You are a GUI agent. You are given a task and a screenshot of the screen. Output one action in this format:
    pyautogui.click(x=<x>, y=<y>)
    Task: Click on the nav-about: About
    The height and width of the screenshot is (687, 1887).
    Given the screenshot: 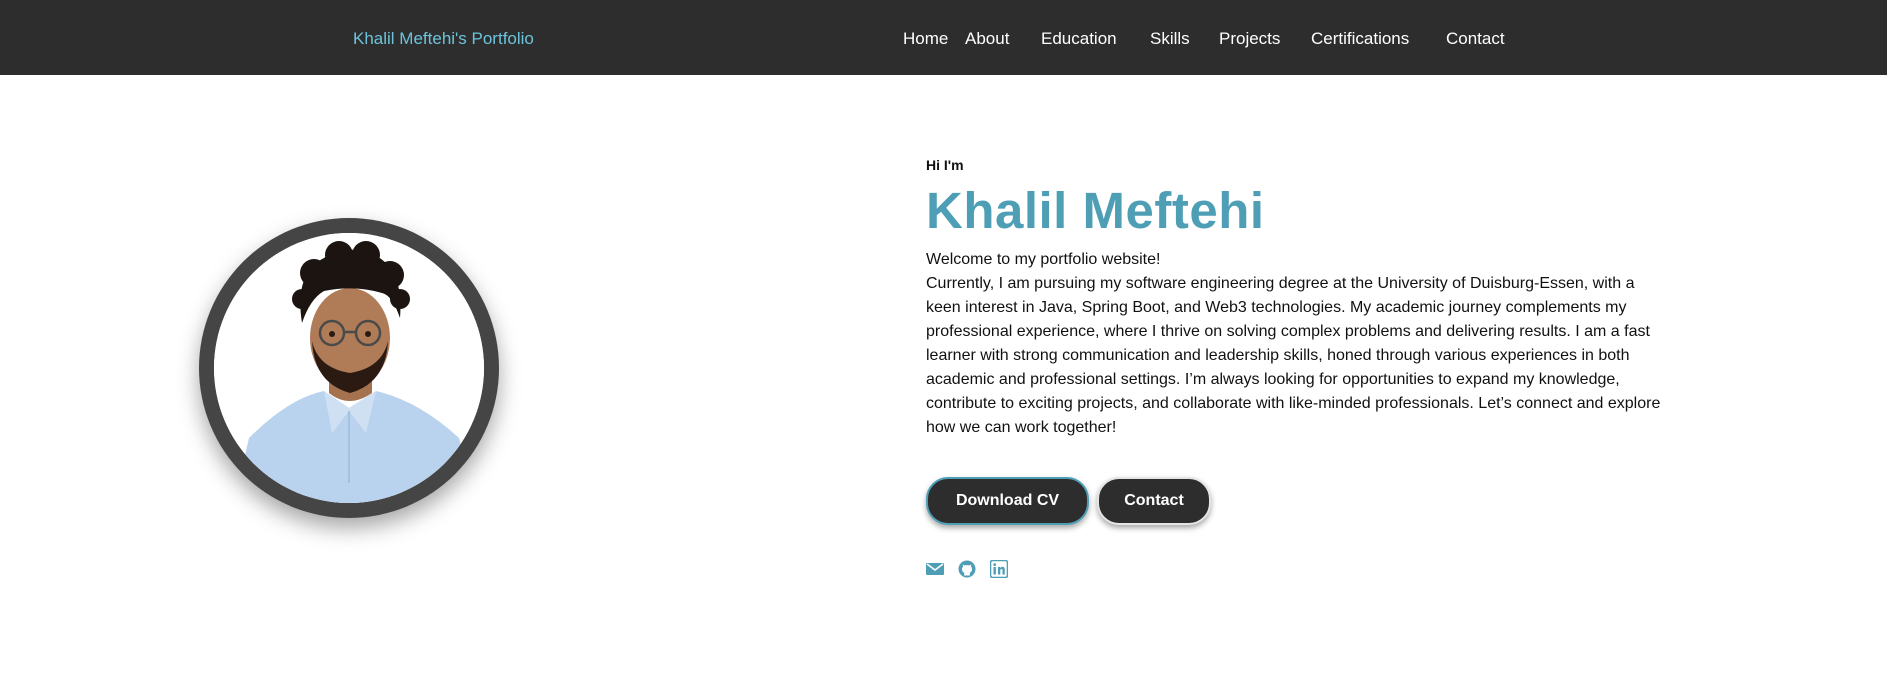 What is the action you would take?
    pyautogui.click(x=987, y=37)
    